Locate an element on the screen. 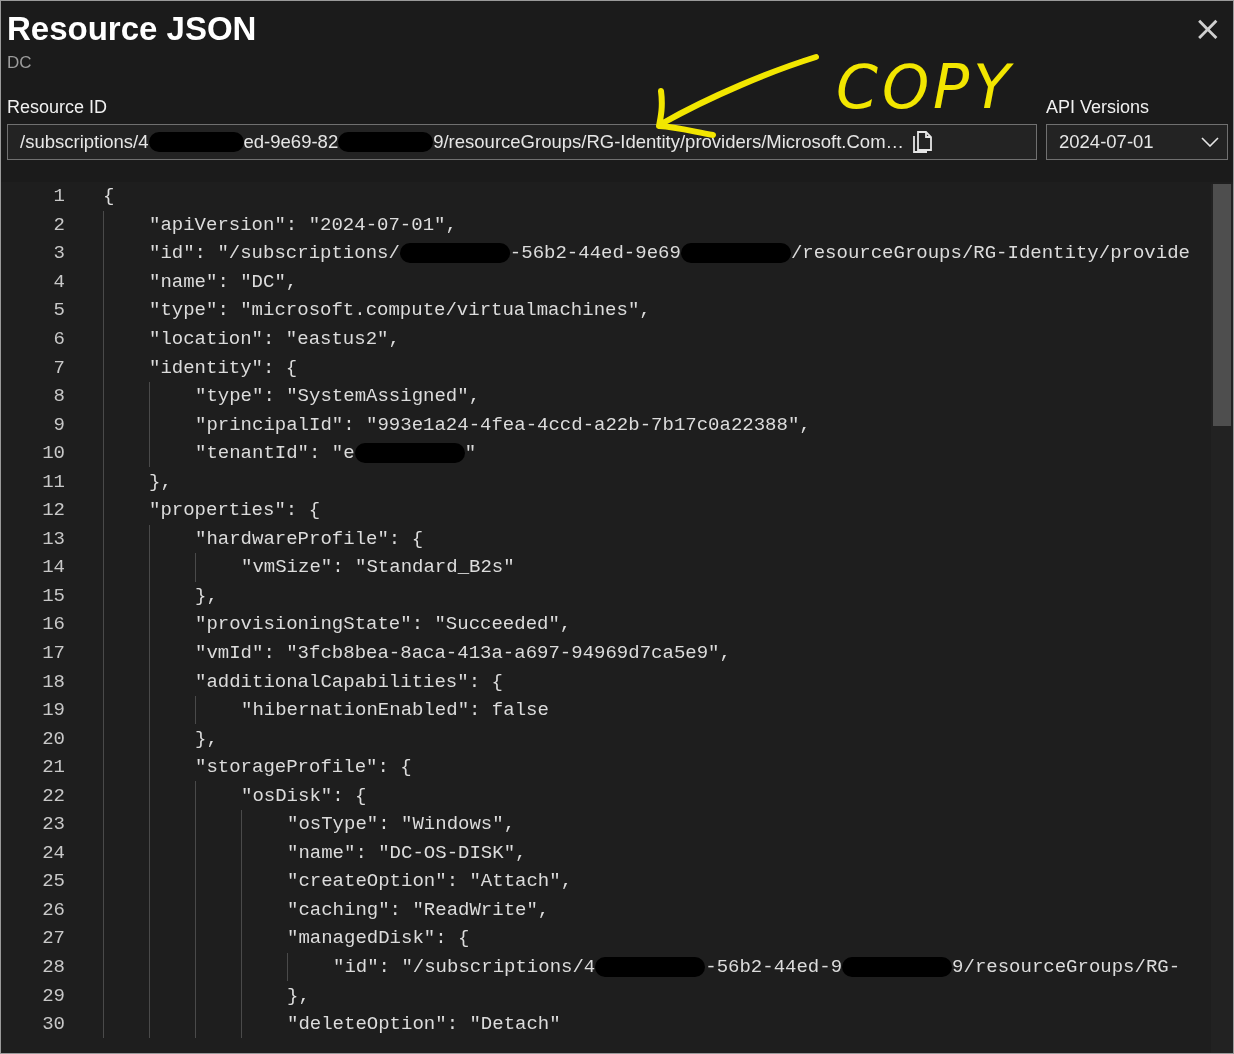 The width and height of the screenshot is (1234, 1054). code-text: "properties": { is located at coordinates (235, 510).